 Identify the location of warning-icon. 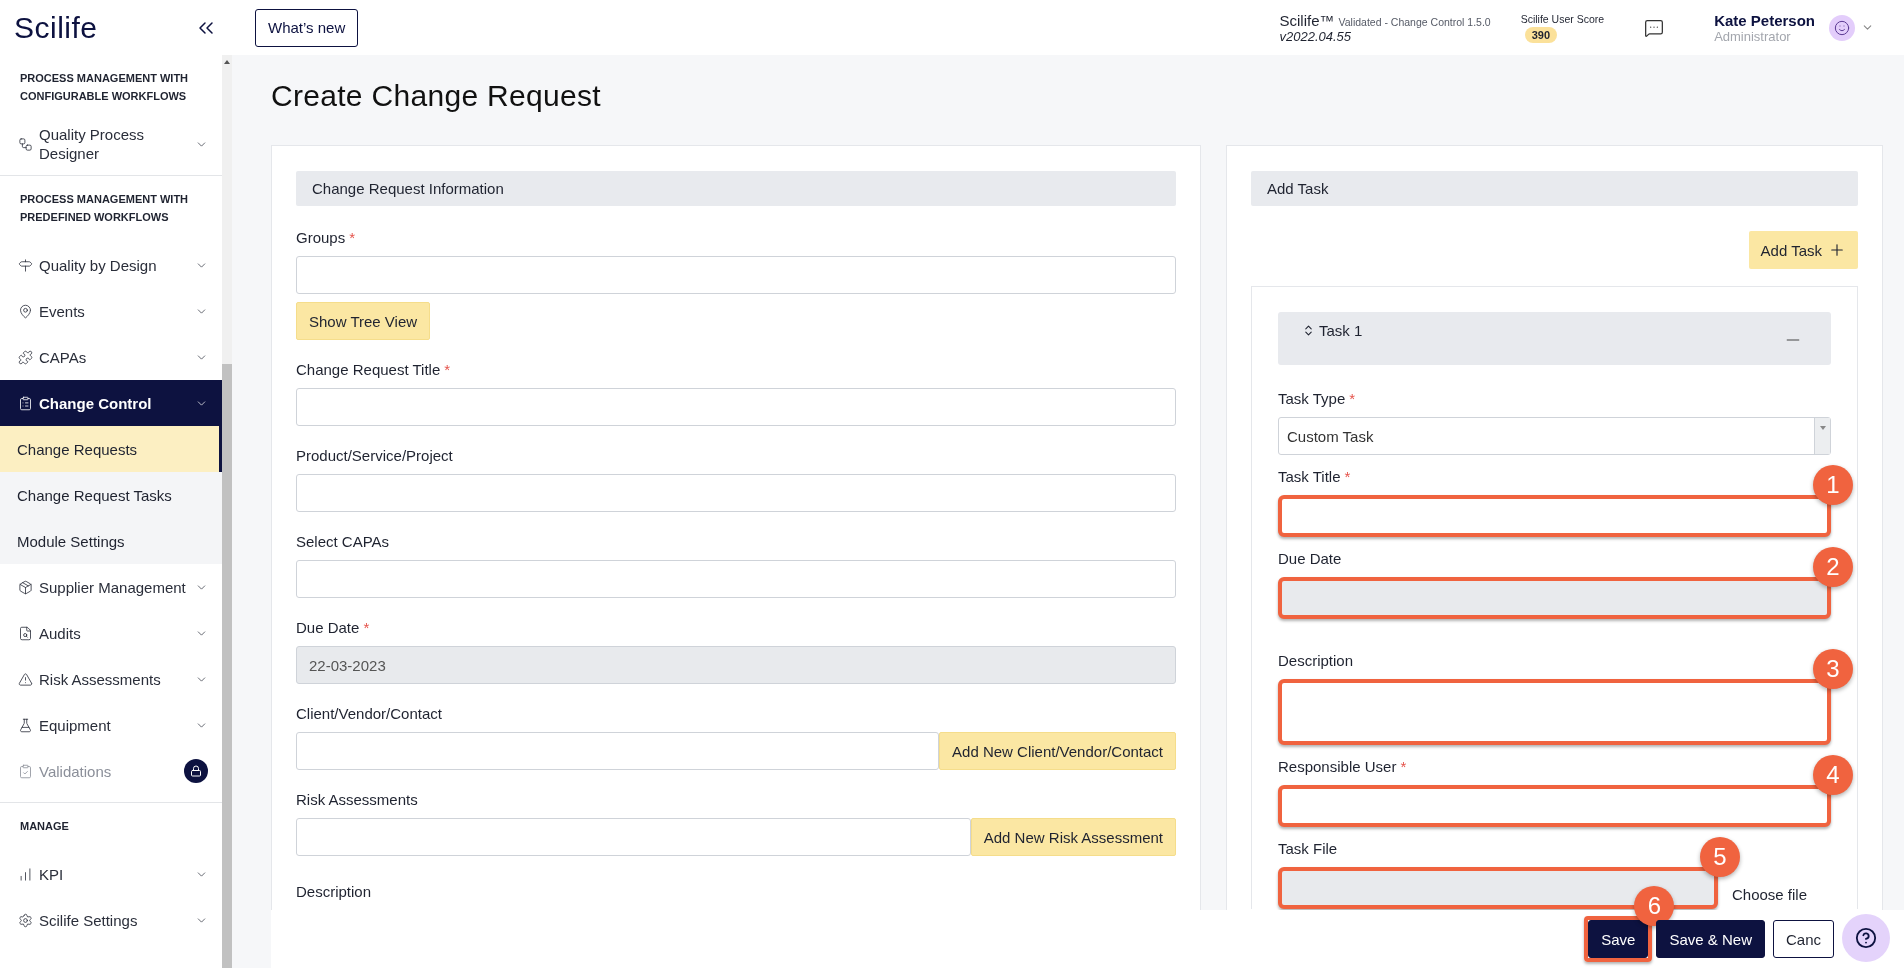
(25, 679).